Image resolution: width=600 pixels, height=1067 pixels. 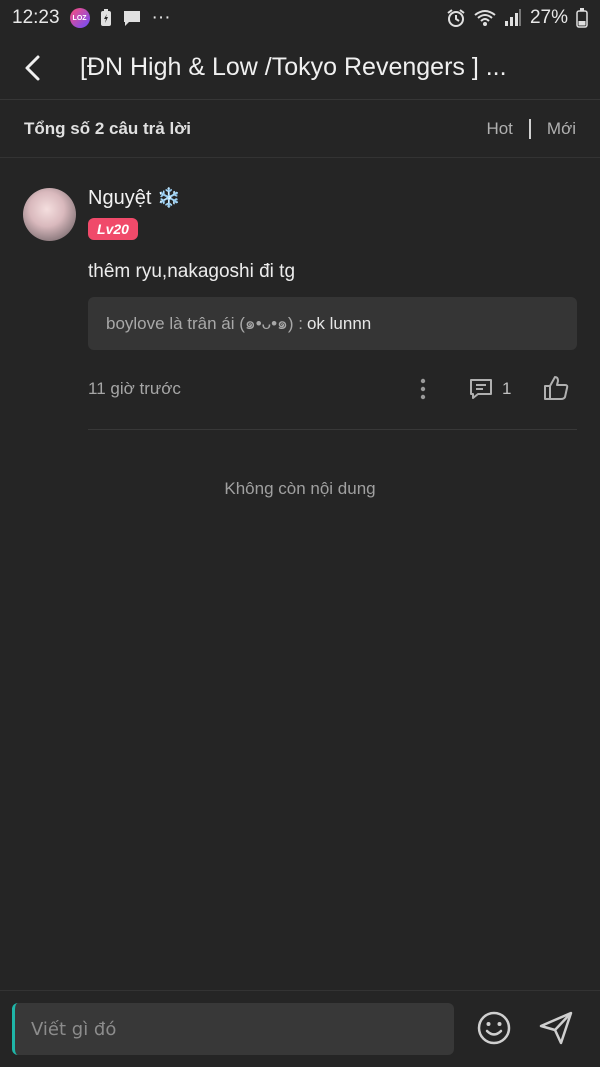 I want to click on reply-author: boylove là trân ái (๑•ᴗ•๑) :, so click(x=204, y=323).